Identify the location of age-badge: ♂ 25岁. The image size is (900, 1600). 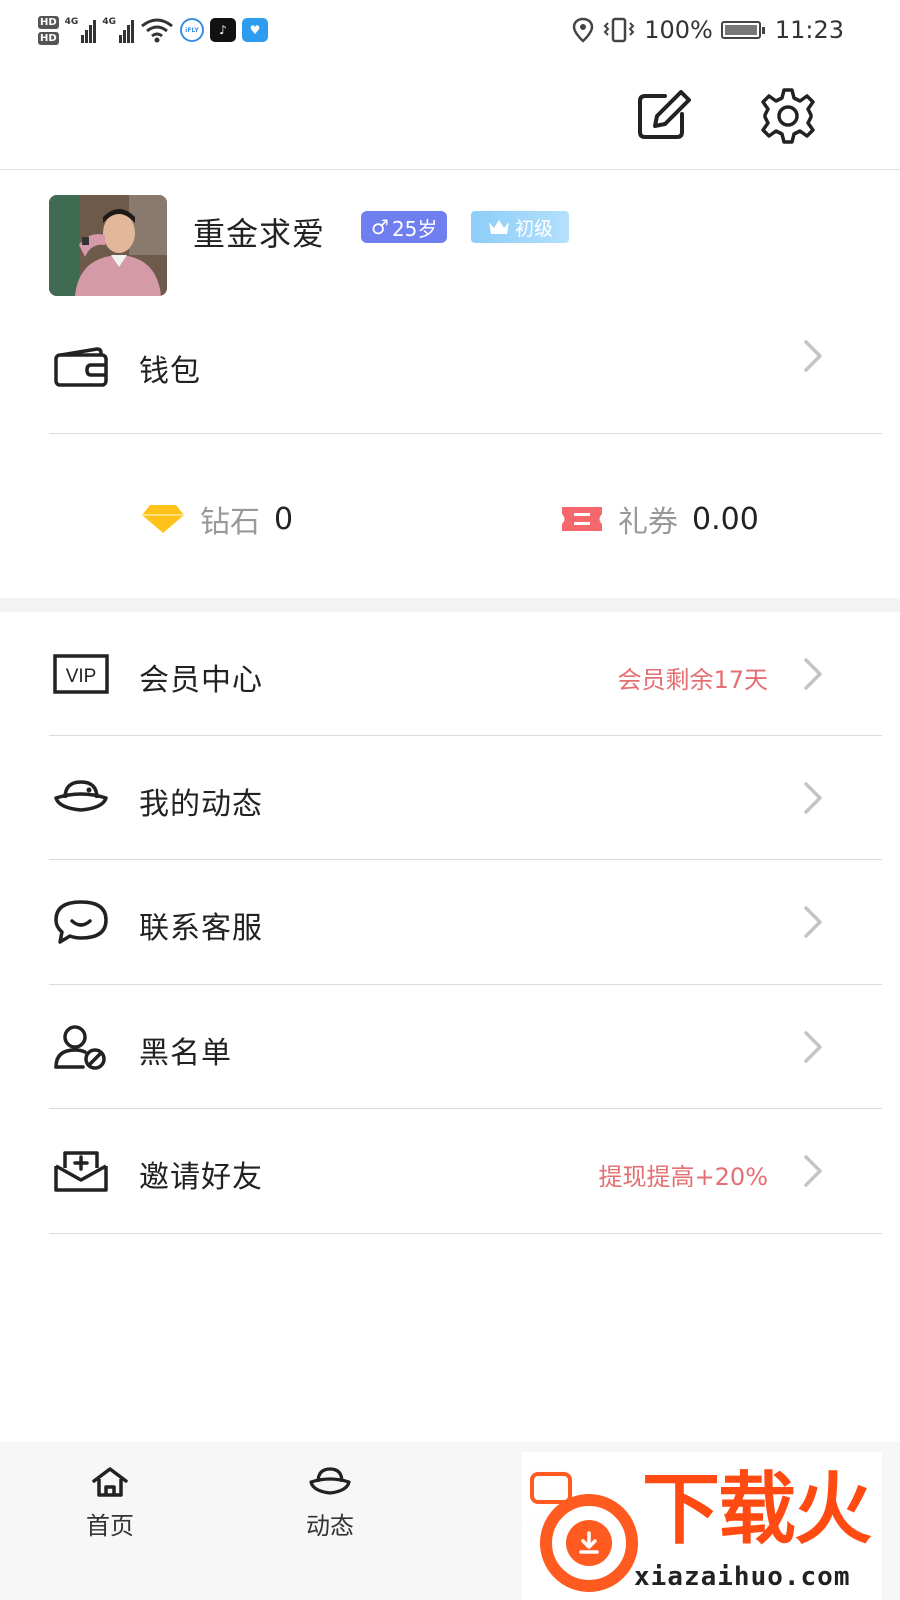
(404, 227).